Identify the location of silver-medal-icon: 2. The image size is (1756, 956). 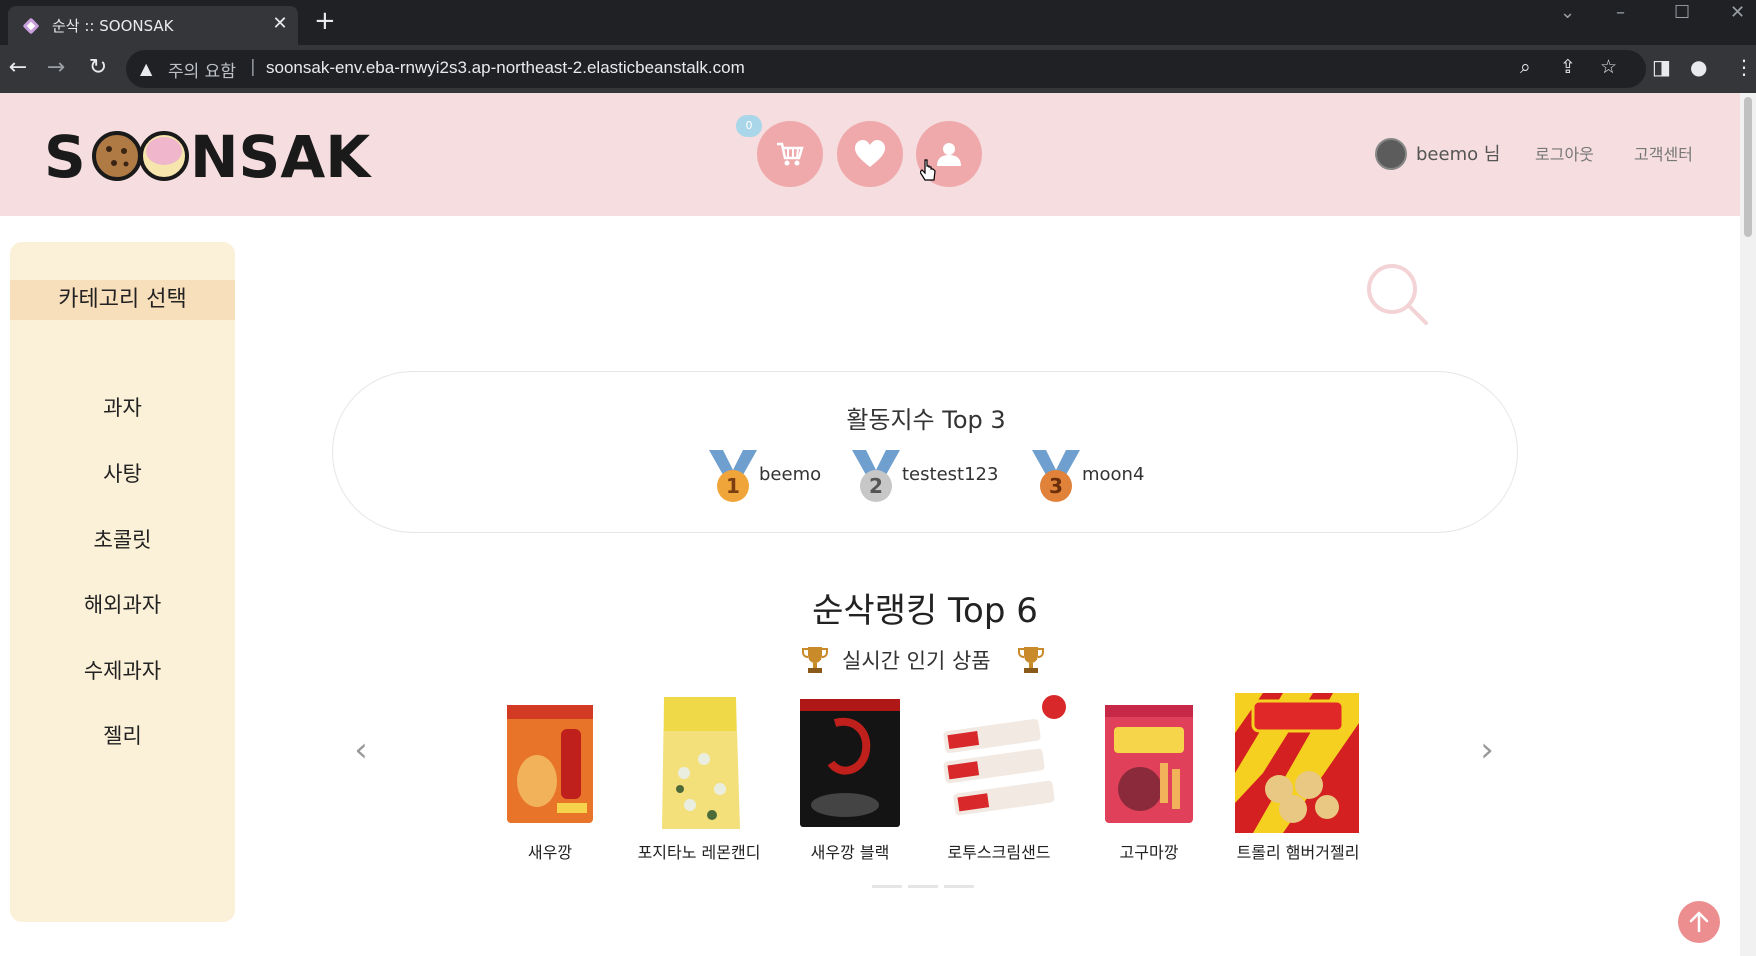
(876, 476).